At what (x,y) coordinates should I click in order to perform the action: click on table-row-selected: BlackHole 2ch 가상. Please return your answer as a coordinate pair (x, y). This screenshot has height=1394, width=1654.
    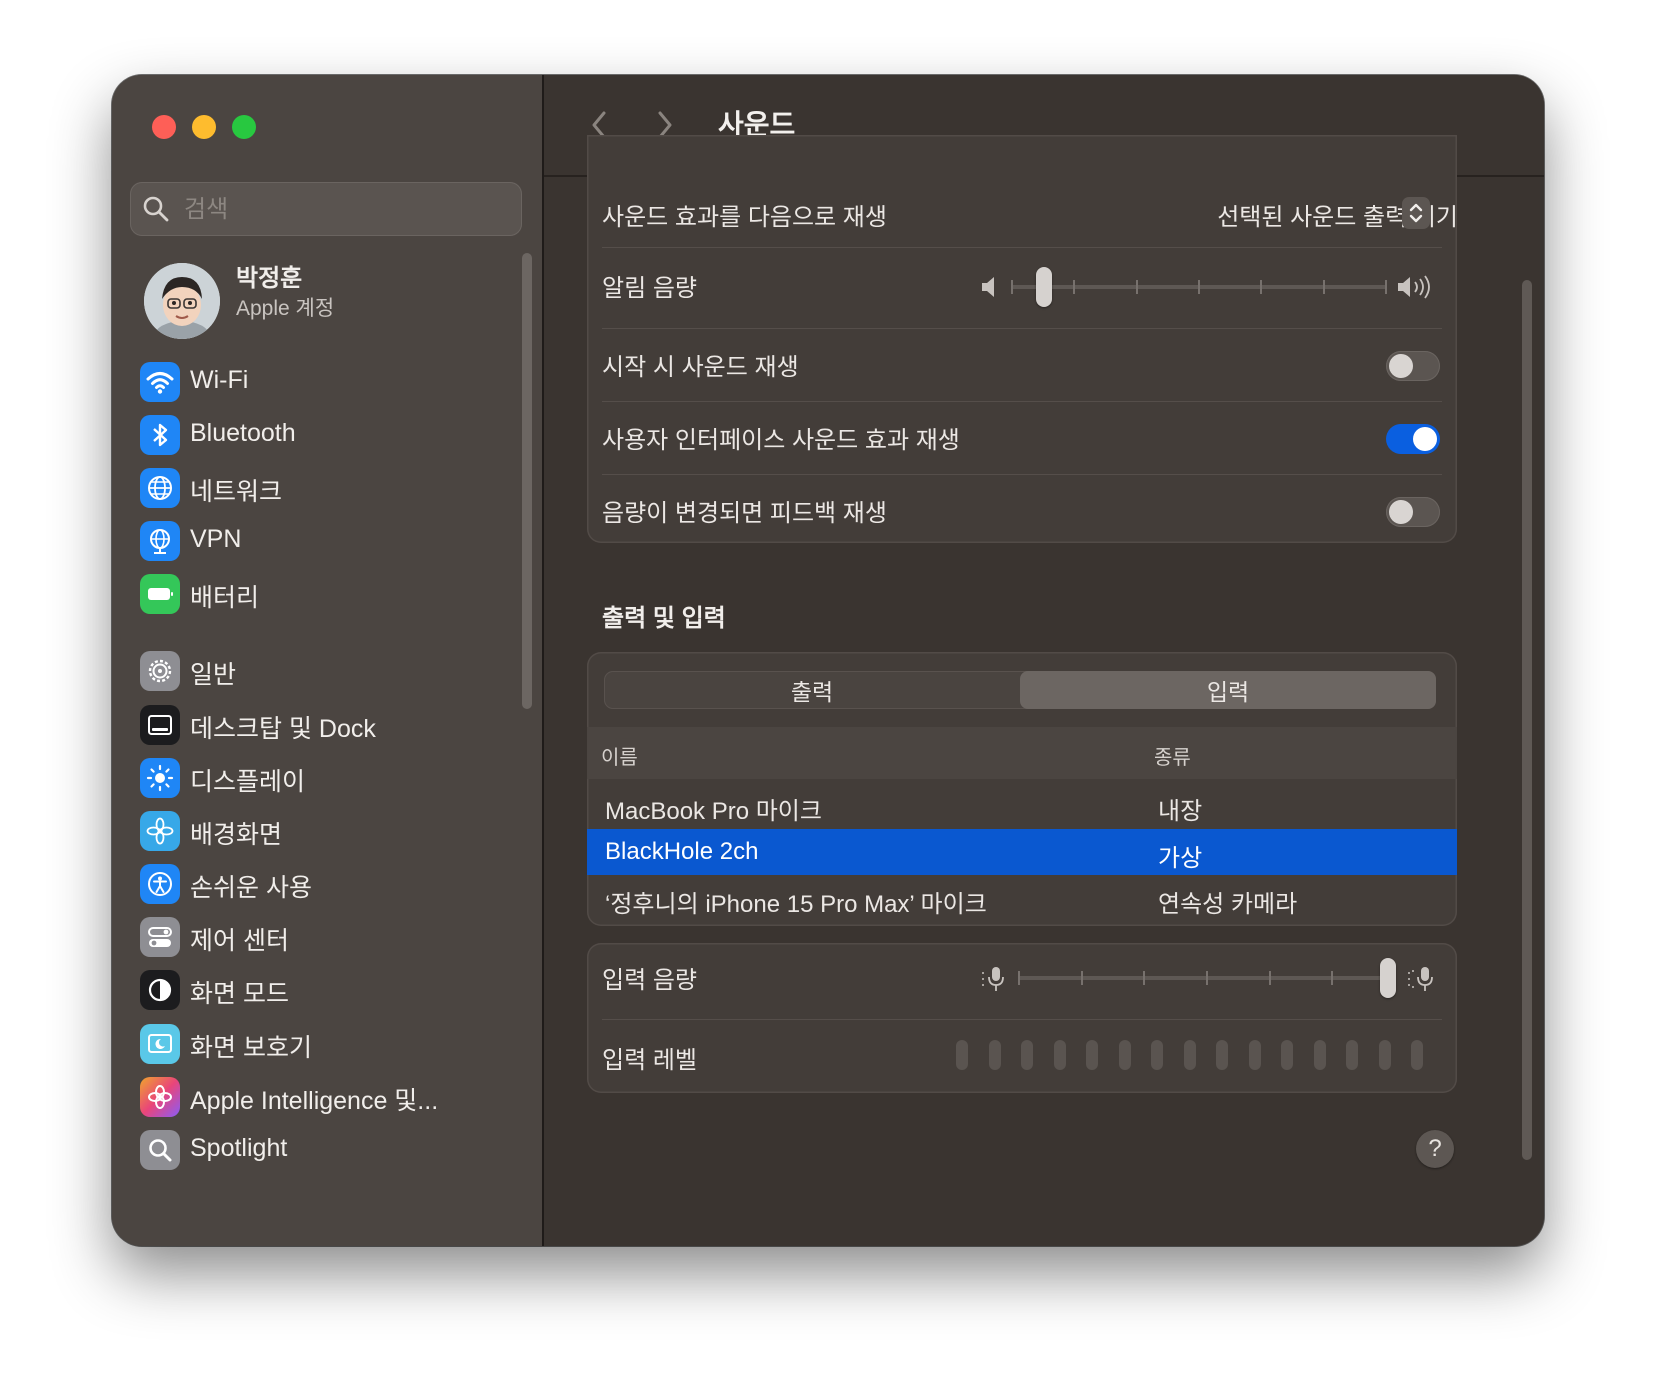
    Looking at the image, I should click on (1022, 852).